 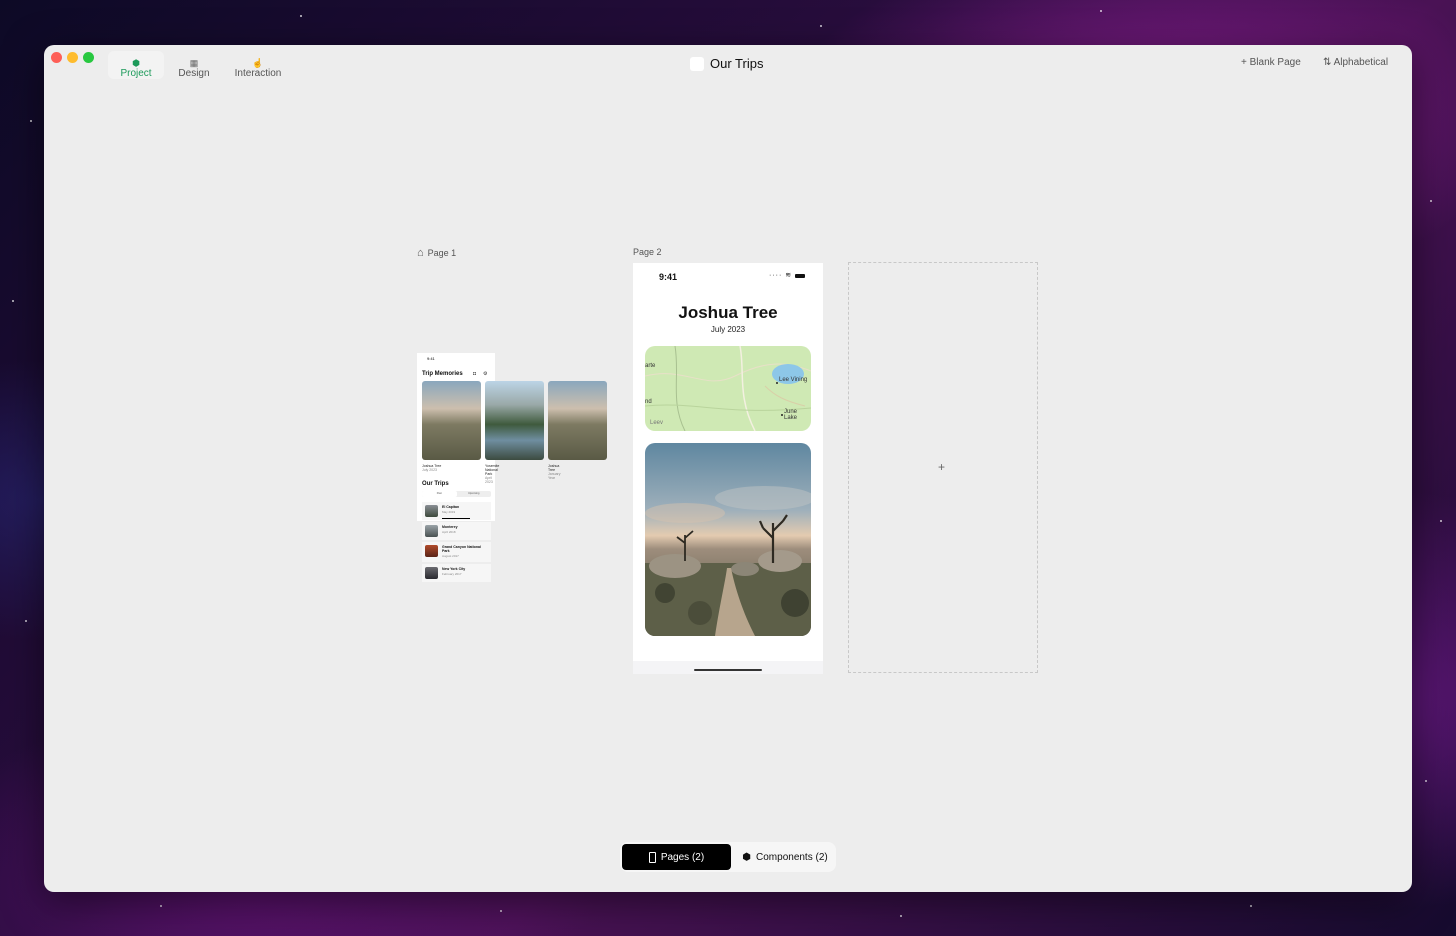 I want to click on components-tab-label: Components (2), so click(x=792, y=857).